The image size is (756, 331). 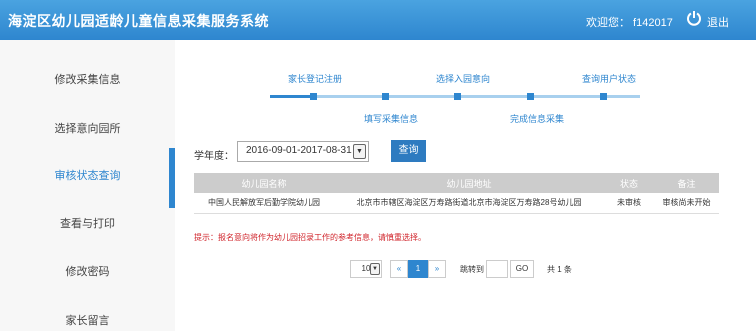 I want to click on school-year-value: 2016-09-01-2017-08-31, so click(x=299, y=150).